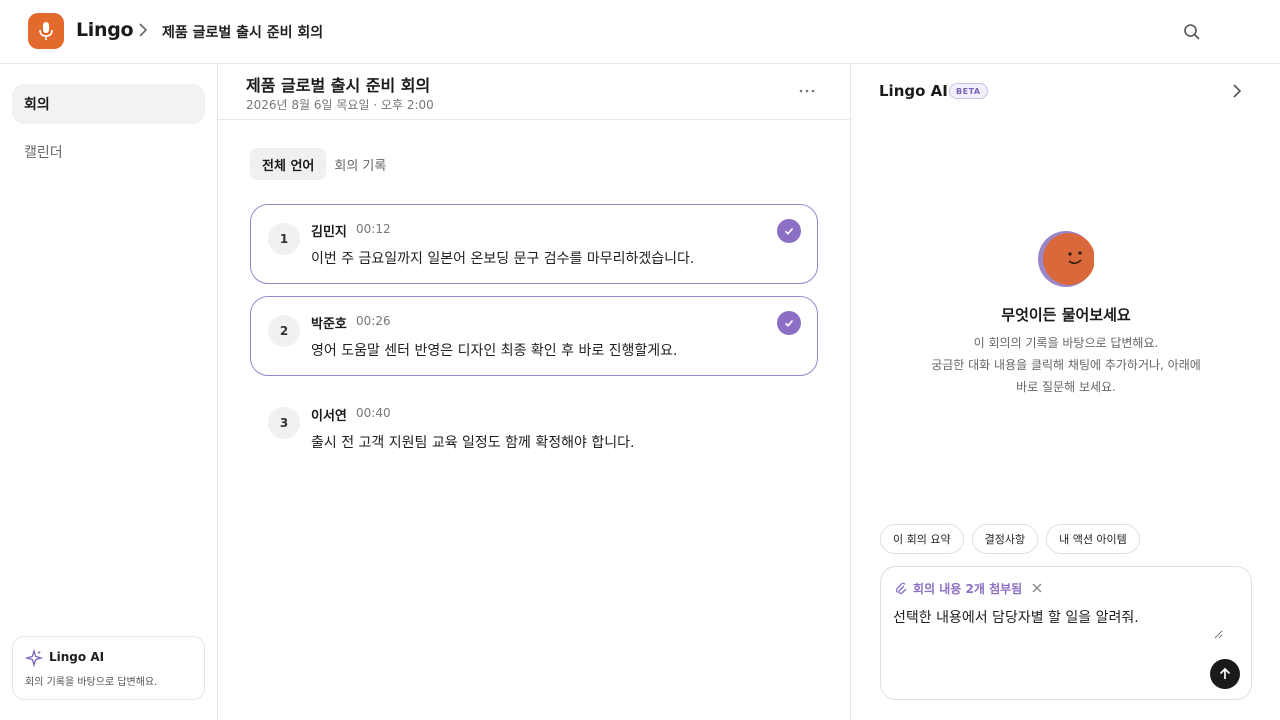  I want to click on search-button, so click(1192, 32).